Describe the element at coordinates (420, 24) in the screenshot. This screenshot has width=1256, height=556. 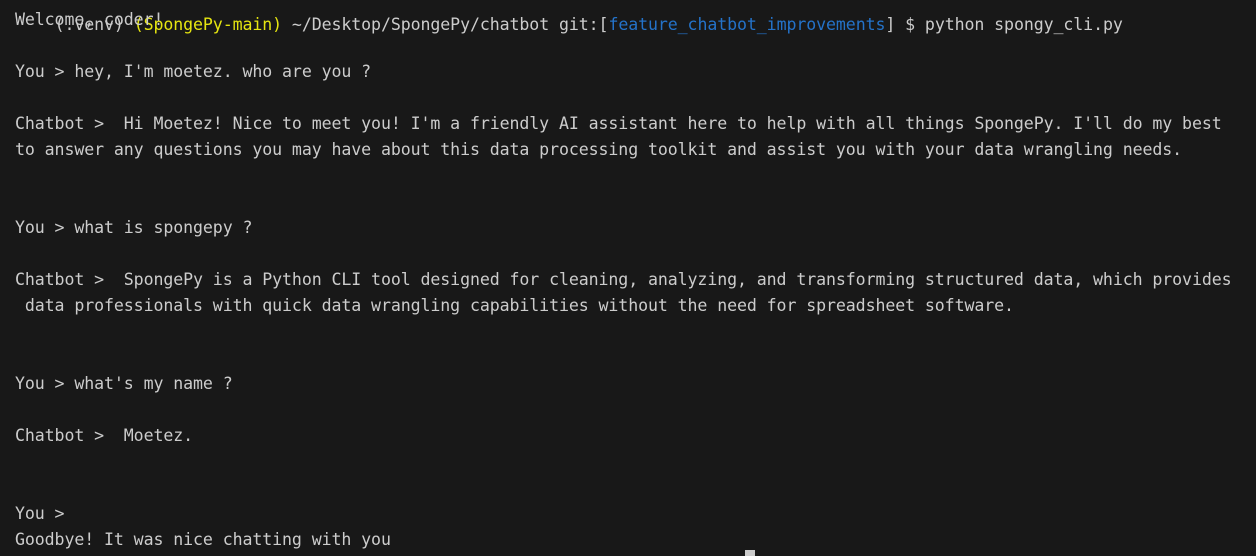
I see `prompt-path: ~/Desktop/SpongePy/chatbot` at that location.